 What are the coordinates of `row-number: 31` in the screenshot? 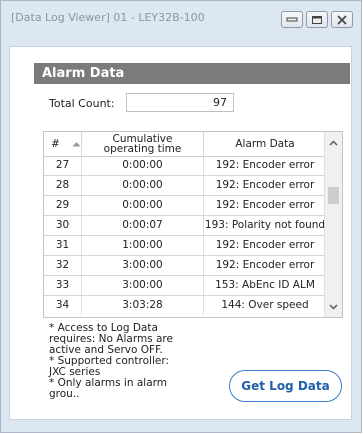 It's located at (63, 245).